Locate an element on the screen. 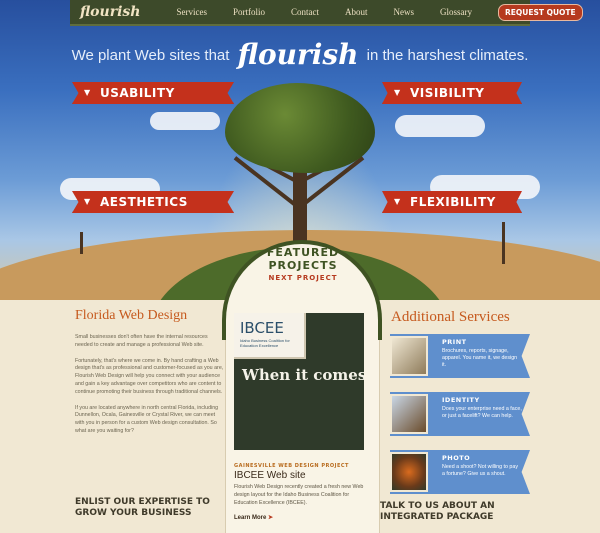 The image size is (600, 533). featured-title: FEATURED PROJECTS NEXT PROJECT is located at coordinates (303, 264).